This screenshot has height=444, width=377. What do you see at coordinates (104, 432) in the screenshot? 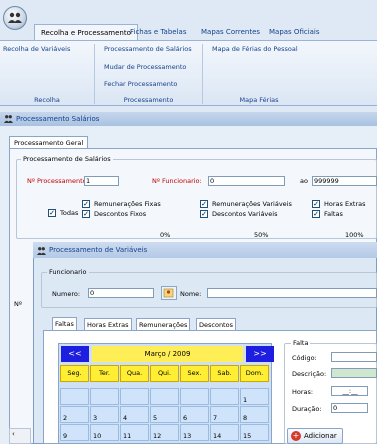
I see `calendar-day: 10` at bounding box center [104, 432].